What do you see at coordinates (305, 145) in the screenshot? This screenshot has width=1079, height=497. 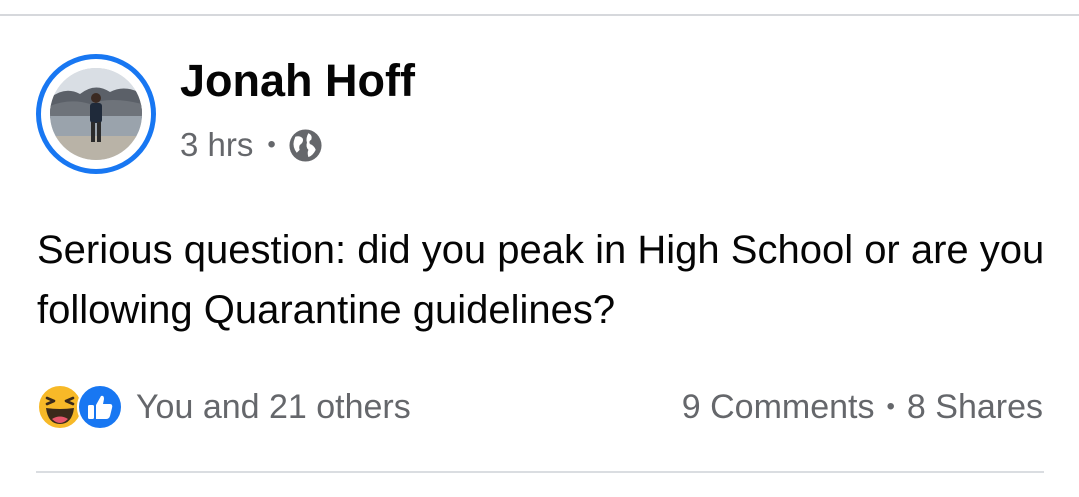 I see `globe-icon` at bounding box center [305, 145].